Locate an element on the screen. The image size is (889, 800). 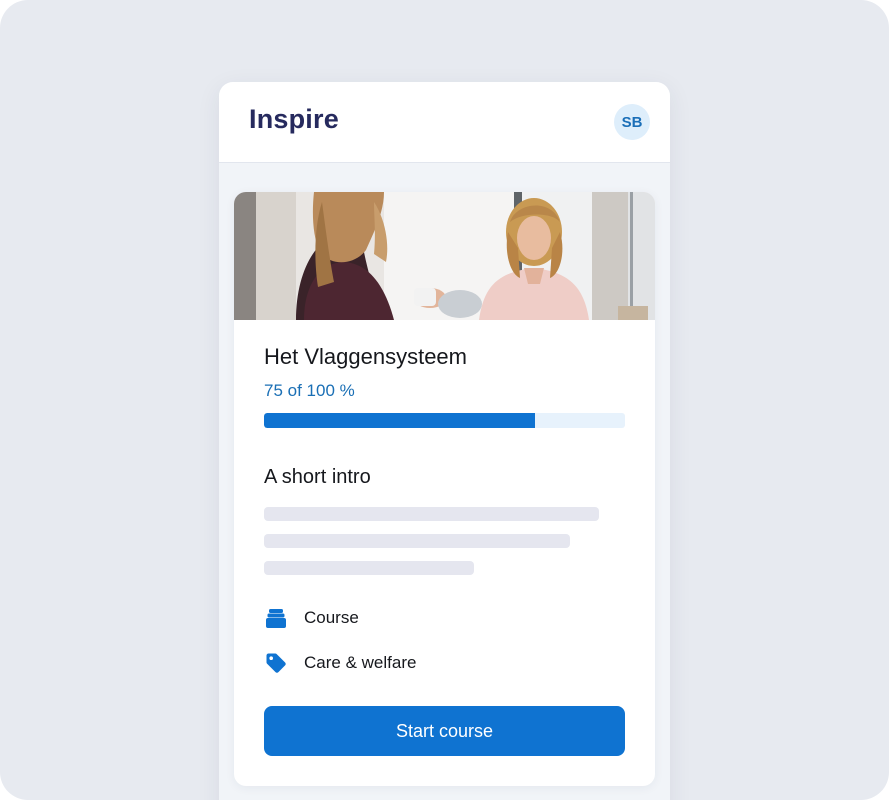
progress-bar is located at coordinates (444, 420).